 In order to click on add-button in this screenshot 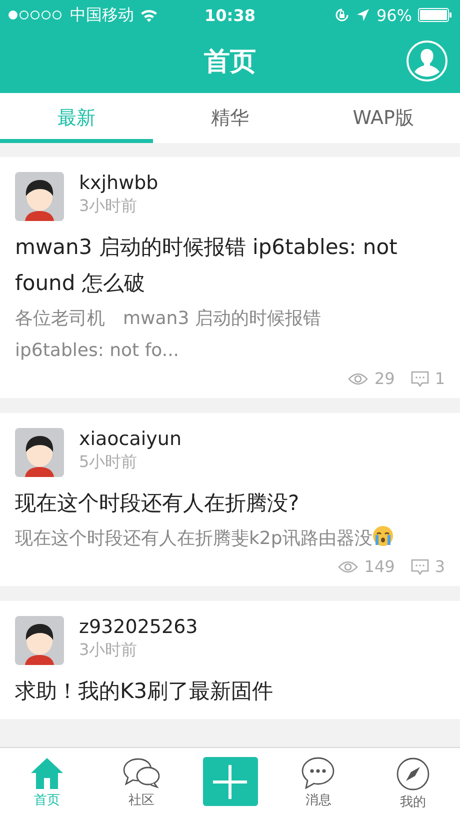, I will do `click(230, 781)`.